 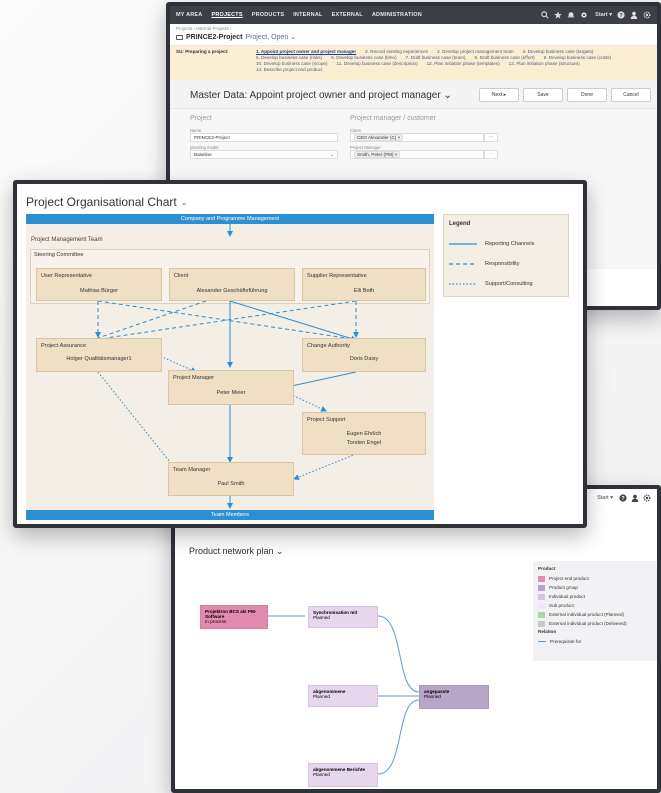 I want to click on pm-heading: Project manager / customer, so click(x=393, y=118).